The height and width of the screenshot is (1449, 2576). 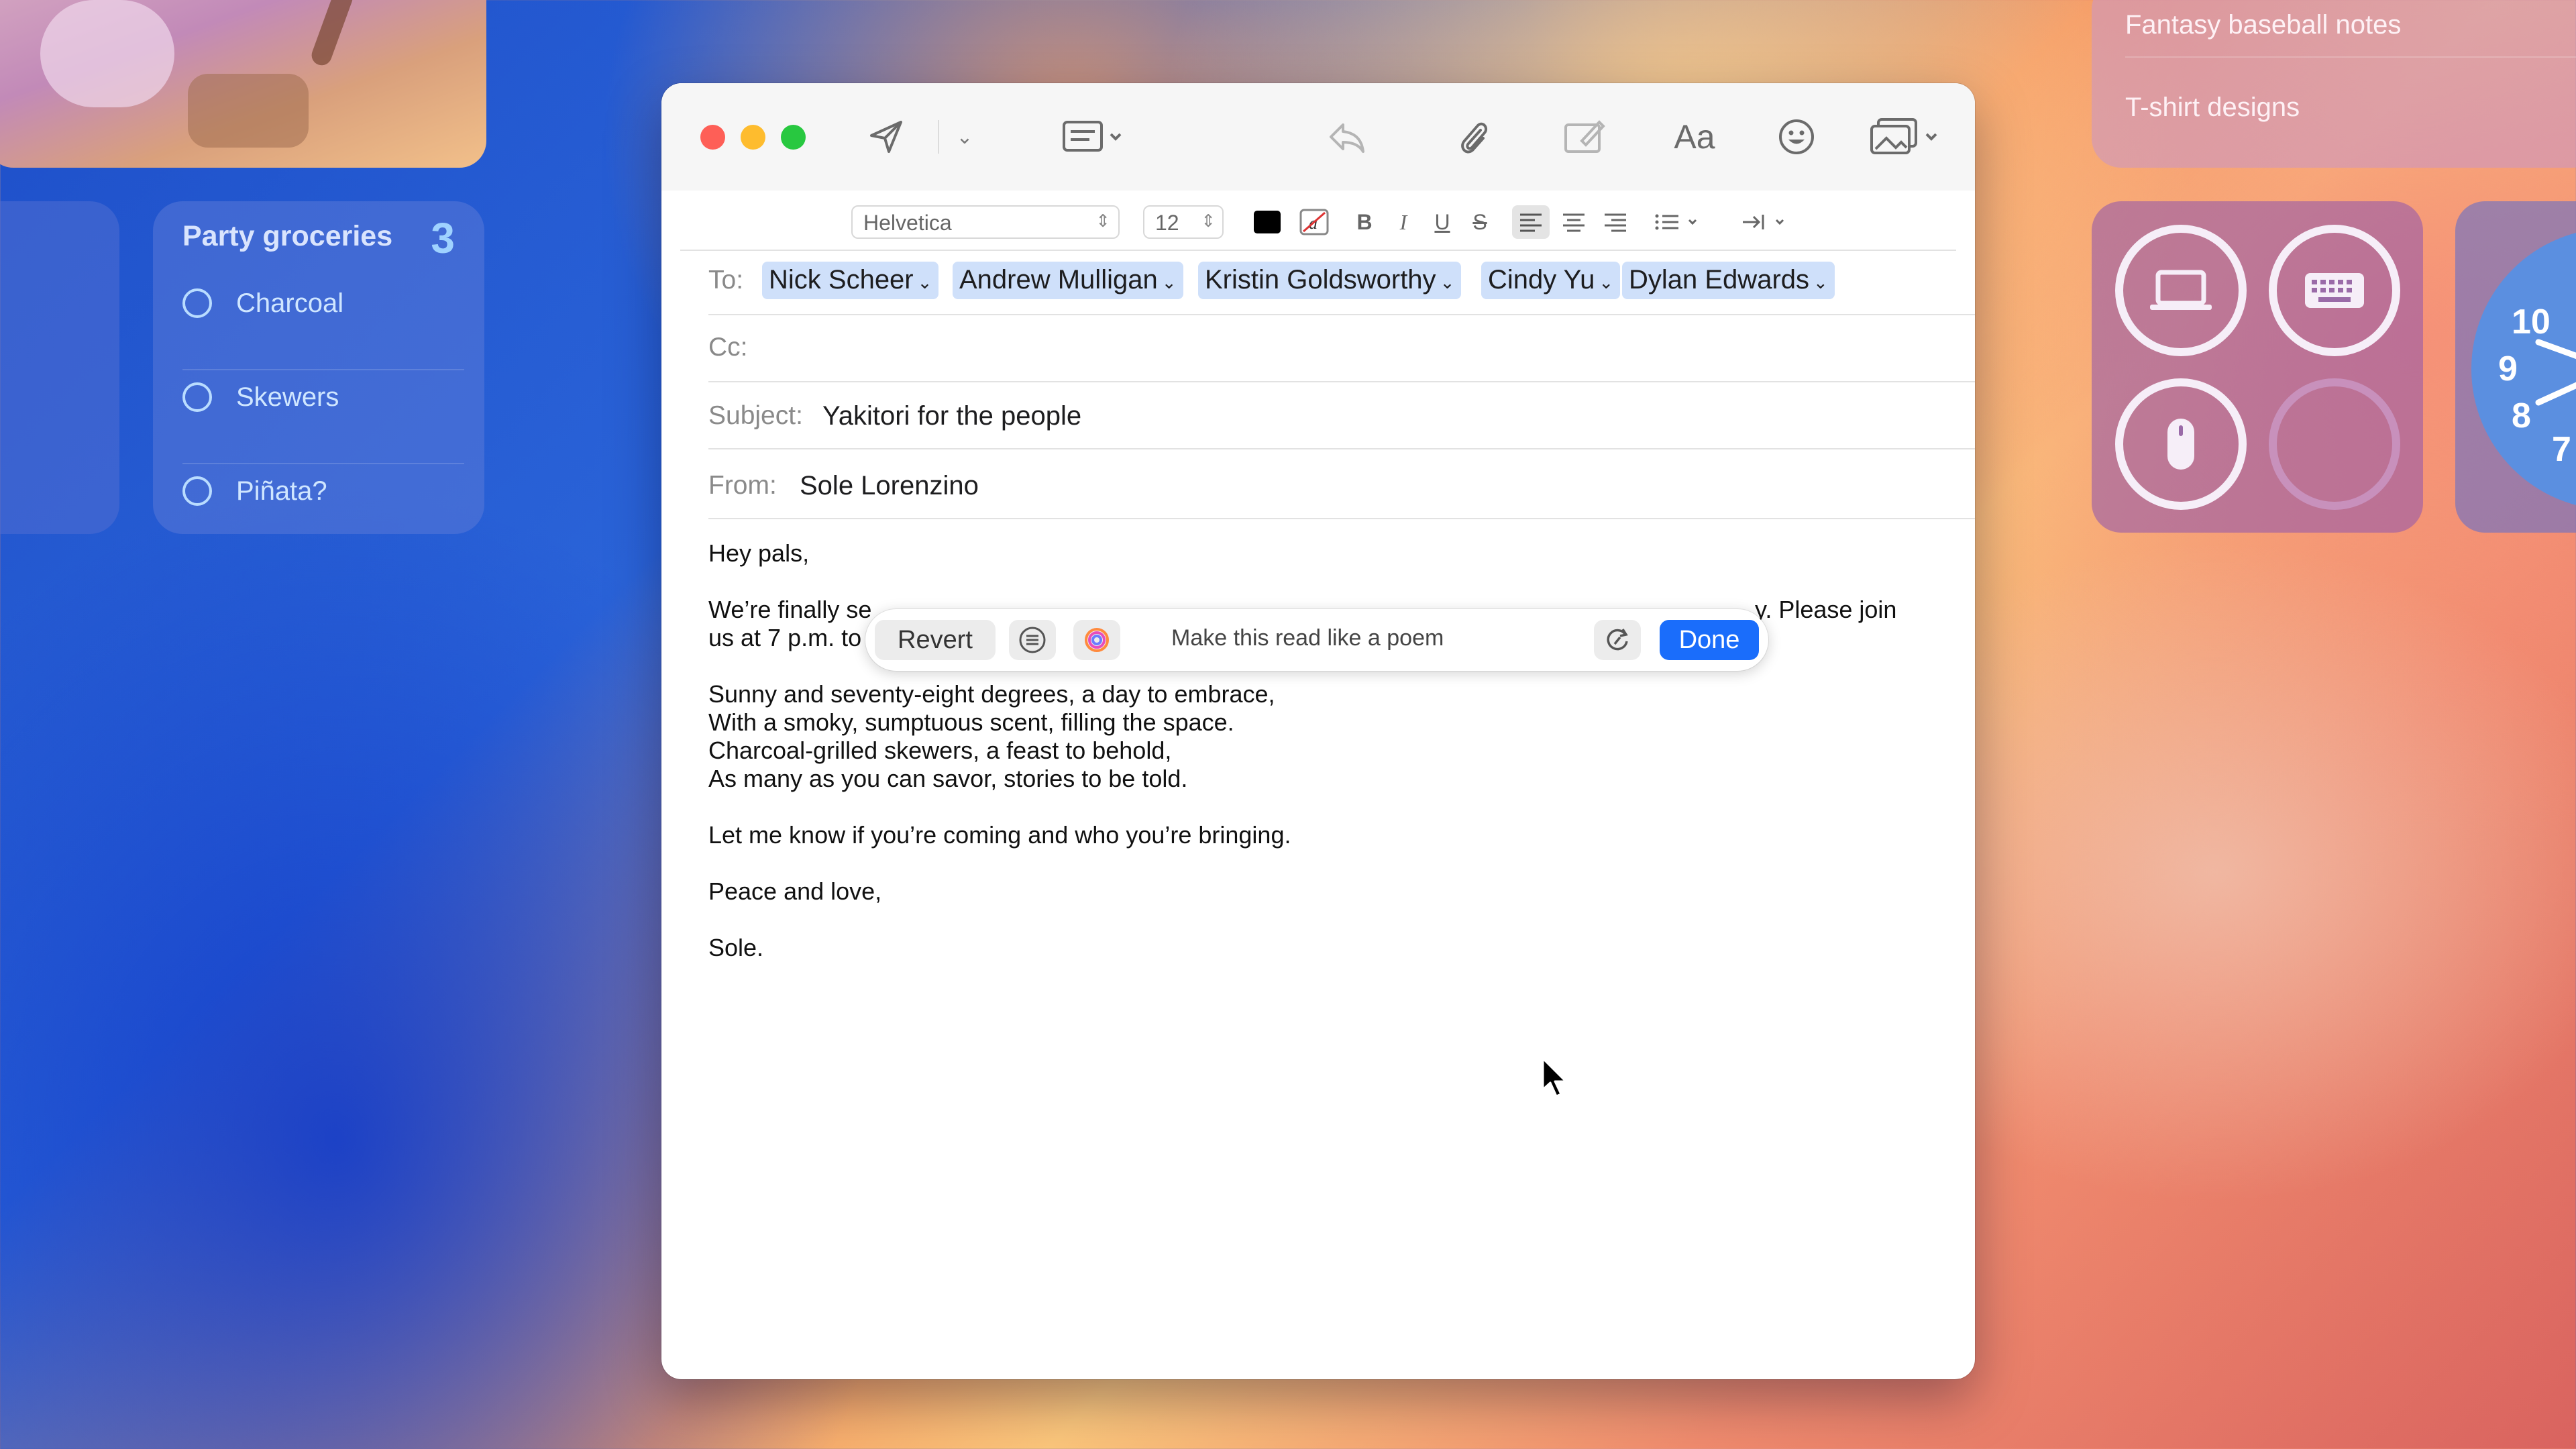 What do you see at coordinates (795, 891) in the screenshot?
I see `body-closing: Peace and love,` at bounding box center [795, 891].